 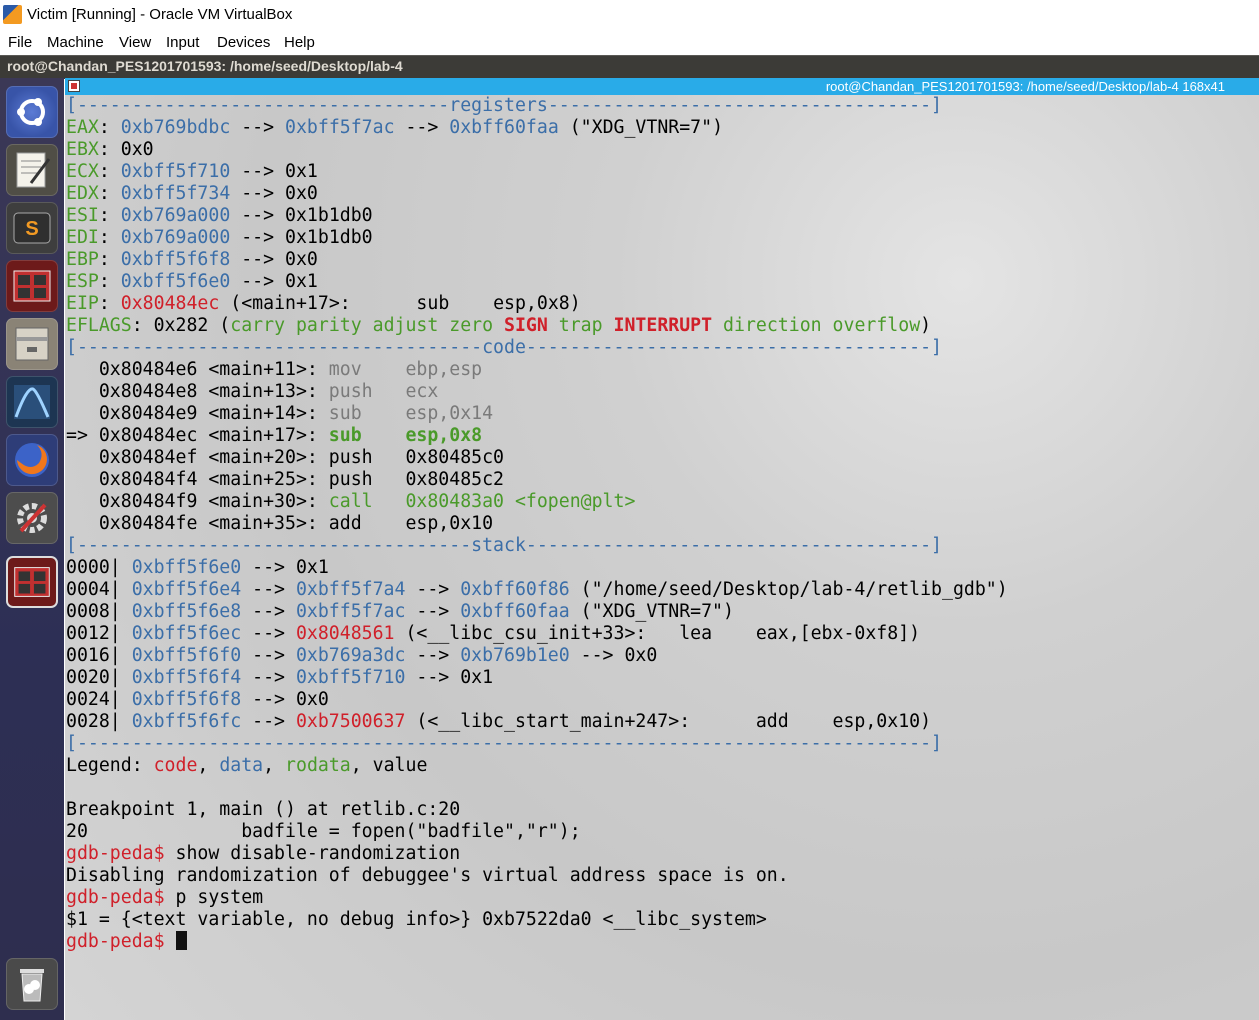 I want to click on terminal-text-segment: call 0x80483a0 <fopen@plt>, so click(x=482, y=501).